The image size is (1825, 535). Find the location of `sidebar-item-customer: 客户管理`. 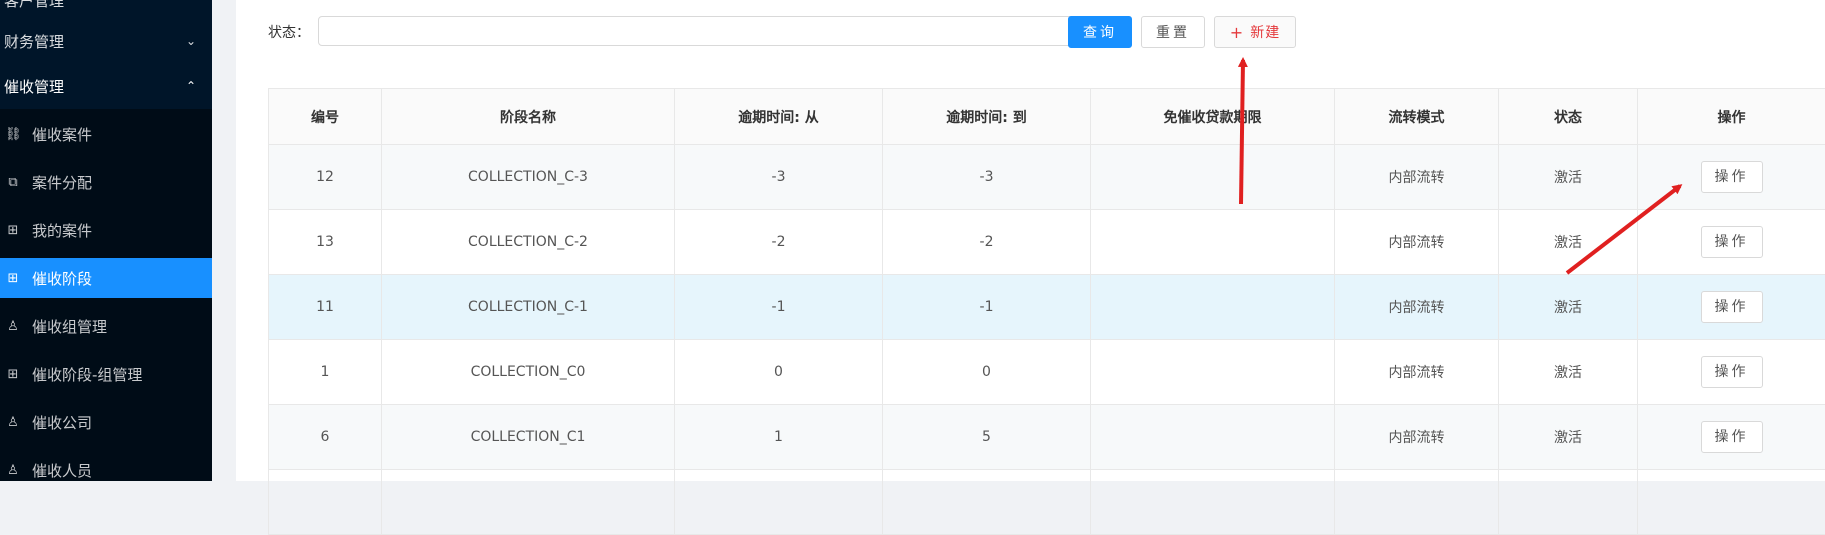

sidebar-item-customer: 客户管理 is located at coordinates (106, 10).